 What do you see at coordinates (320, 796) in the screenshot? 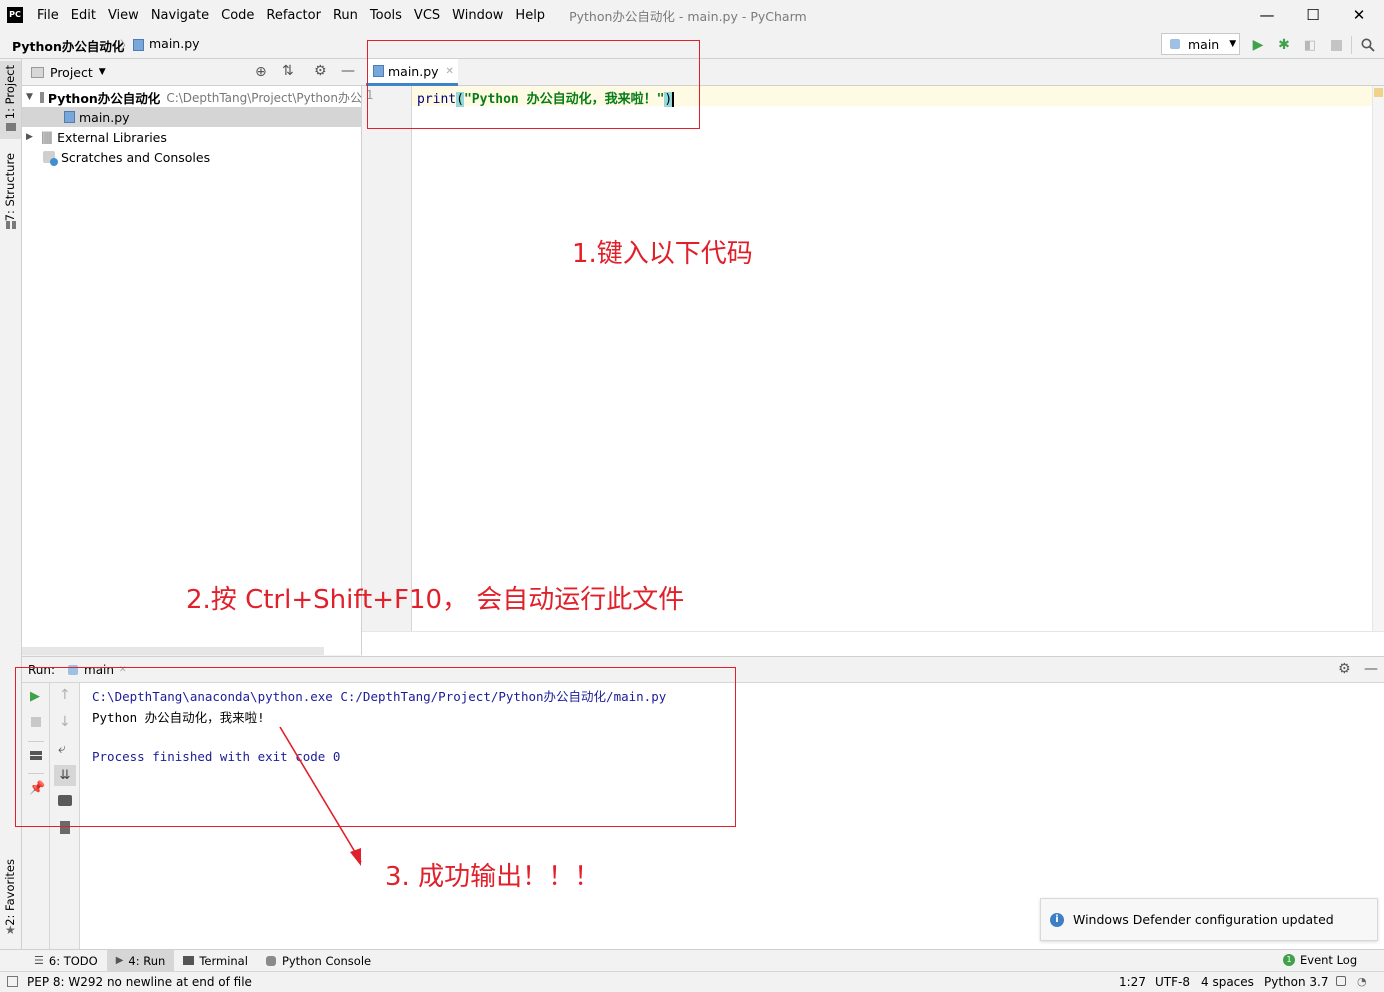
I see `annotation-arrow` at bounding box center [320, 796].